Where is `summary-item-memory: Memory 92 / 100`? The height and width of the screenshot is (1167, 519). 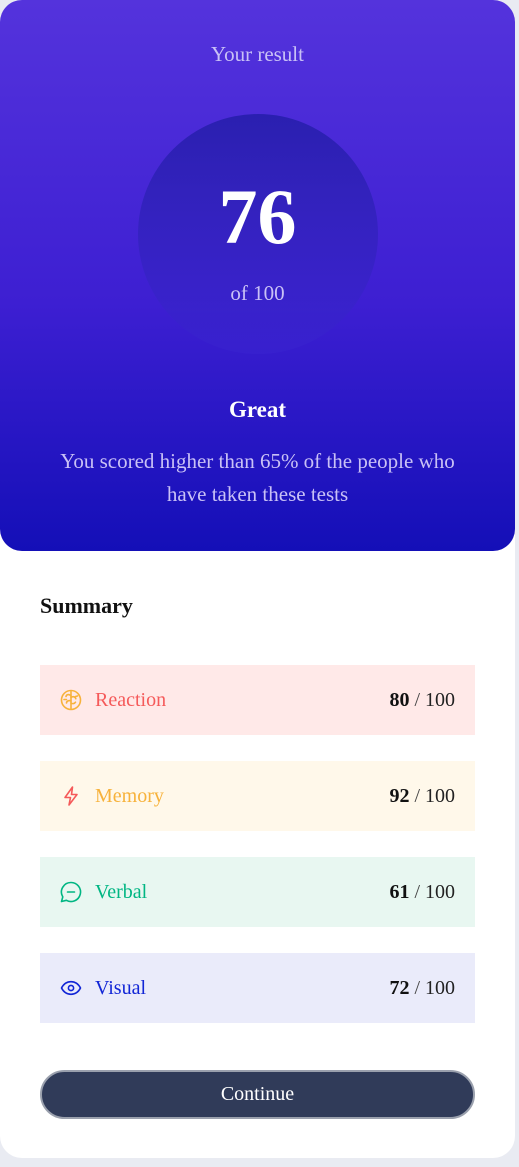
summary-item-memory: Memory 92 / 100 is located at coordinates (257, 796).